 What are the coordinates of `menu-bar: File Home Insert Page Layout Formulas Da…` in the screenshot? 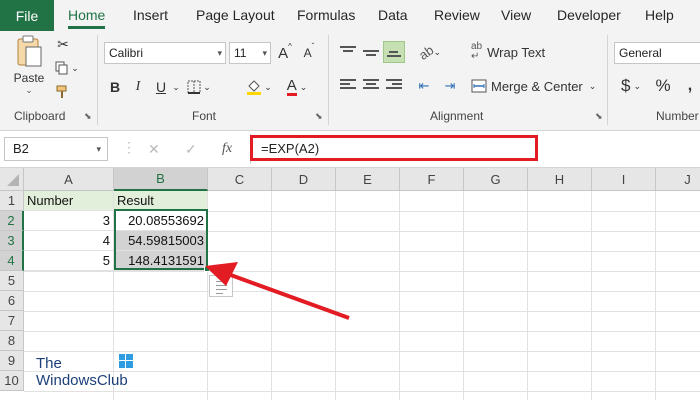 It's located at (350, 15).